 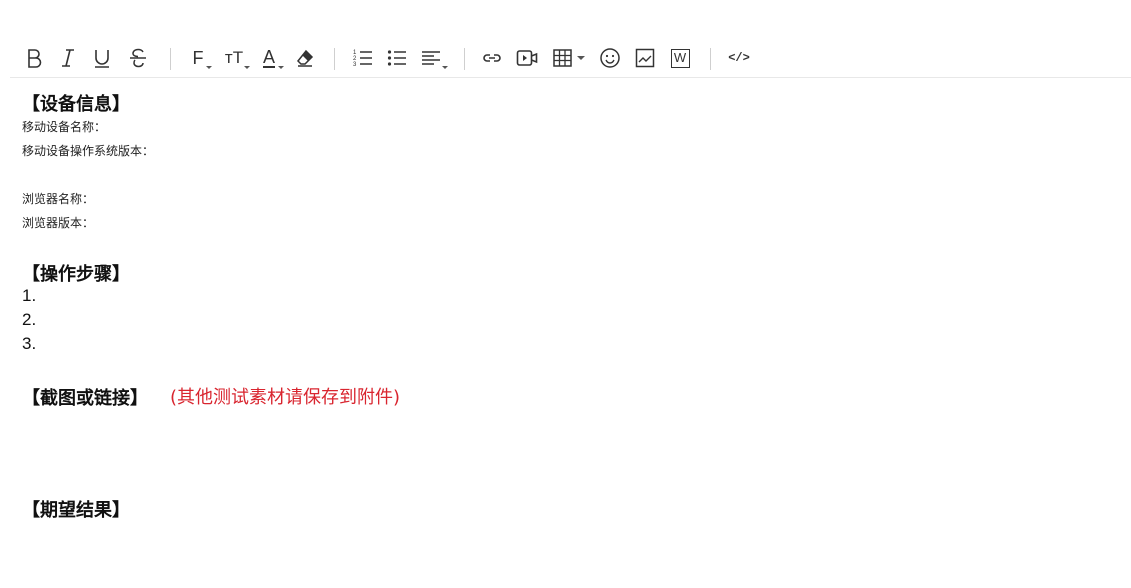 What do you see at coordinates (138, 58) in the screenshot?
I see `strikethrough-icon` at bounding box center [138, 58].